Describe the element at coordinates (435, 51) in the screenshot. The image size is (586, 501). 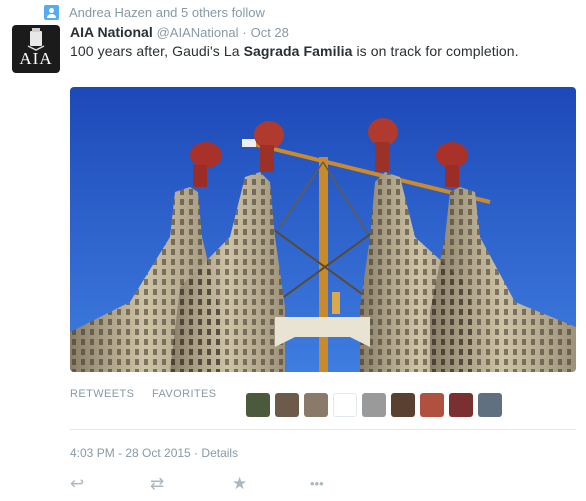
I see `tweet-text-end: is on track for completion.` at that location.